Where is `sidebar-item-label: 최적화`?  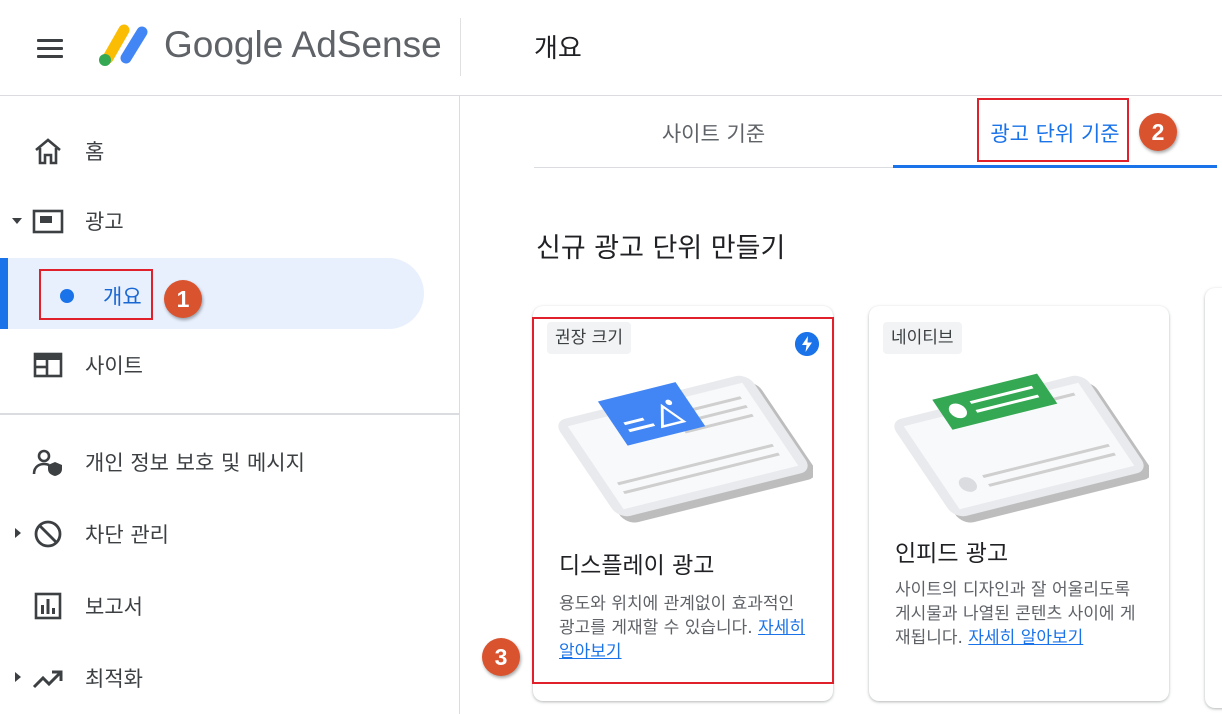
sidebar-item-label: 최적화 is located at coordinates (114, 679).